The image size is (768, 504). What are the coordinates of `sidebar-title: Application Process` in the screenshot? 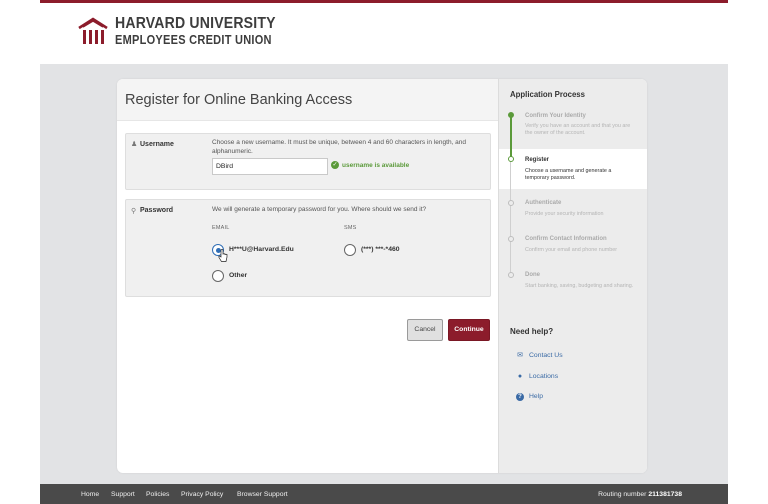 It's located at (547, 94).